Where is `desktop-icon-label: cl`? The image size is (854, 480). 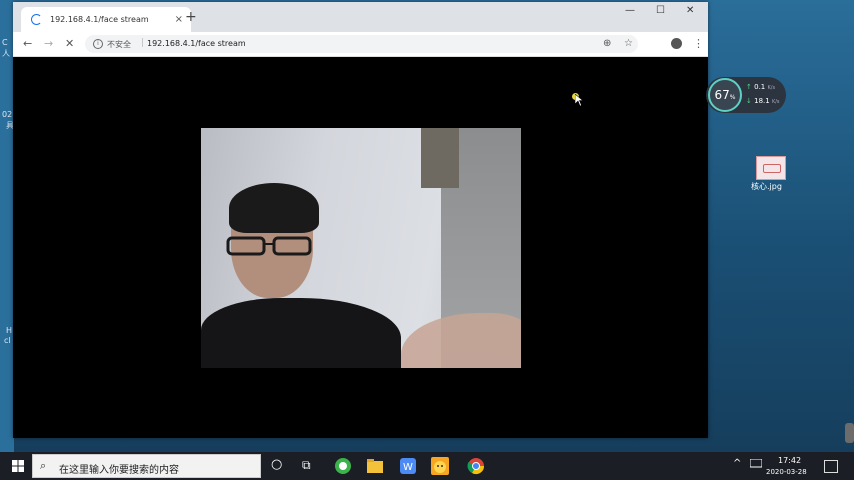 desktop-icon-label: cl is located at coordinates (7, 340).